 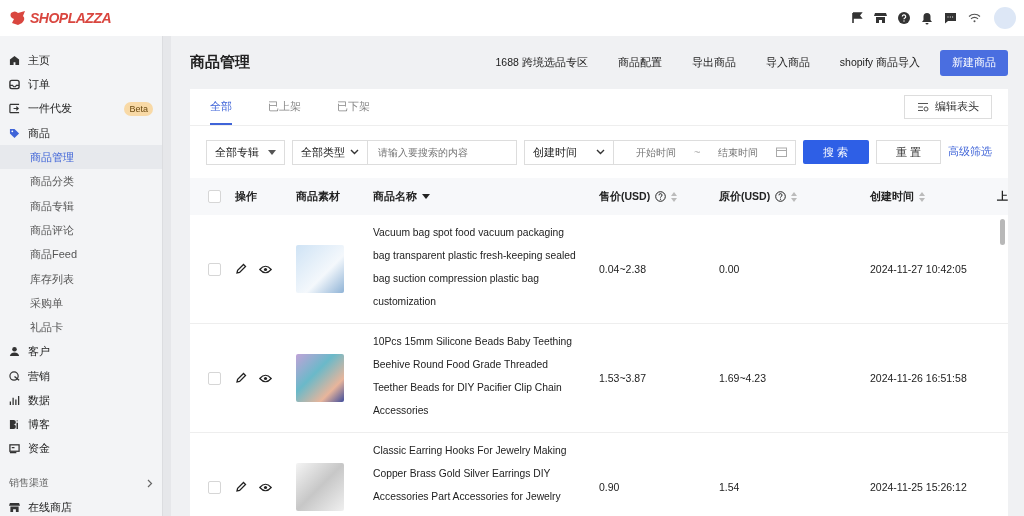 What do you see at coordinates (745, 196) in the screenshot?
I see `column-header: 原价(USD)` at bounding box center [745, 196].